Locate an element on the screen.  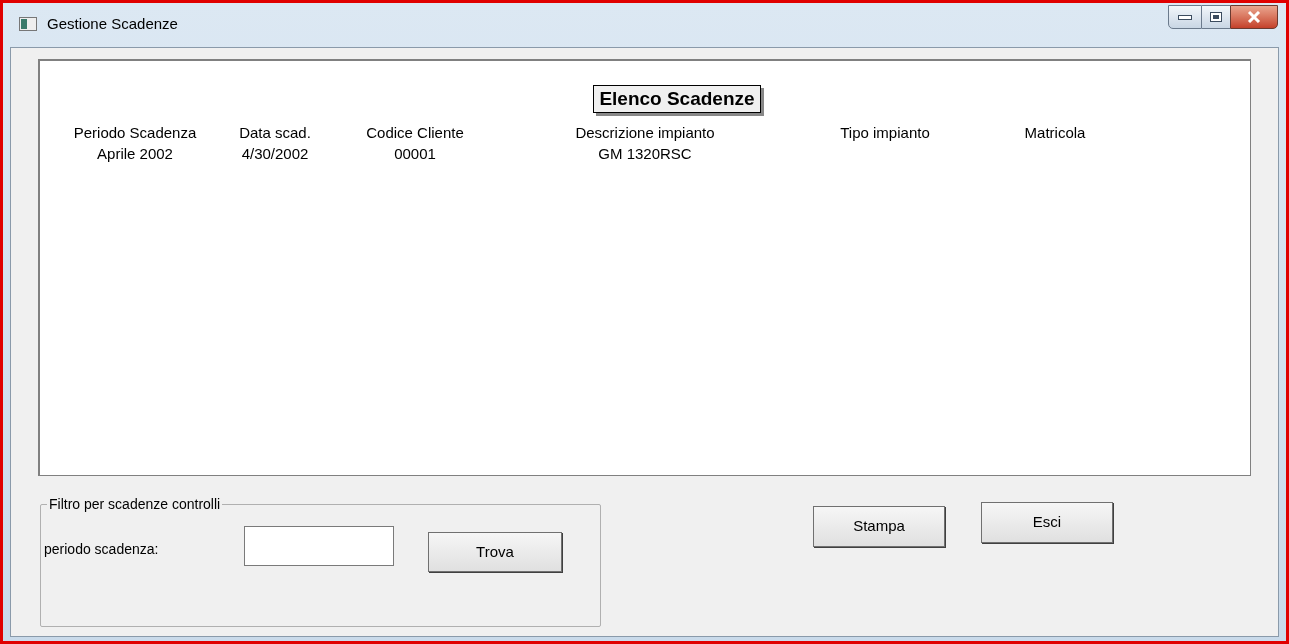
column-header: Codice Cliente is located at coordinates (415, 133).